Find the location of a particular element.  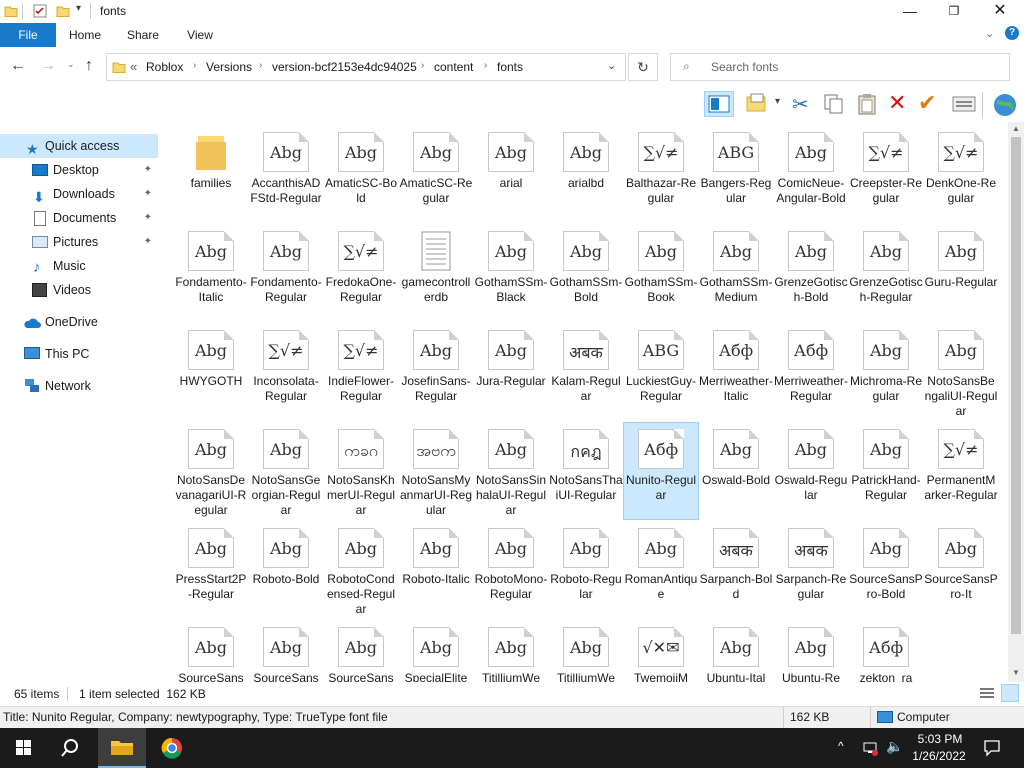

rename-check-icon: ✔ is located at coordinates (927, 103).